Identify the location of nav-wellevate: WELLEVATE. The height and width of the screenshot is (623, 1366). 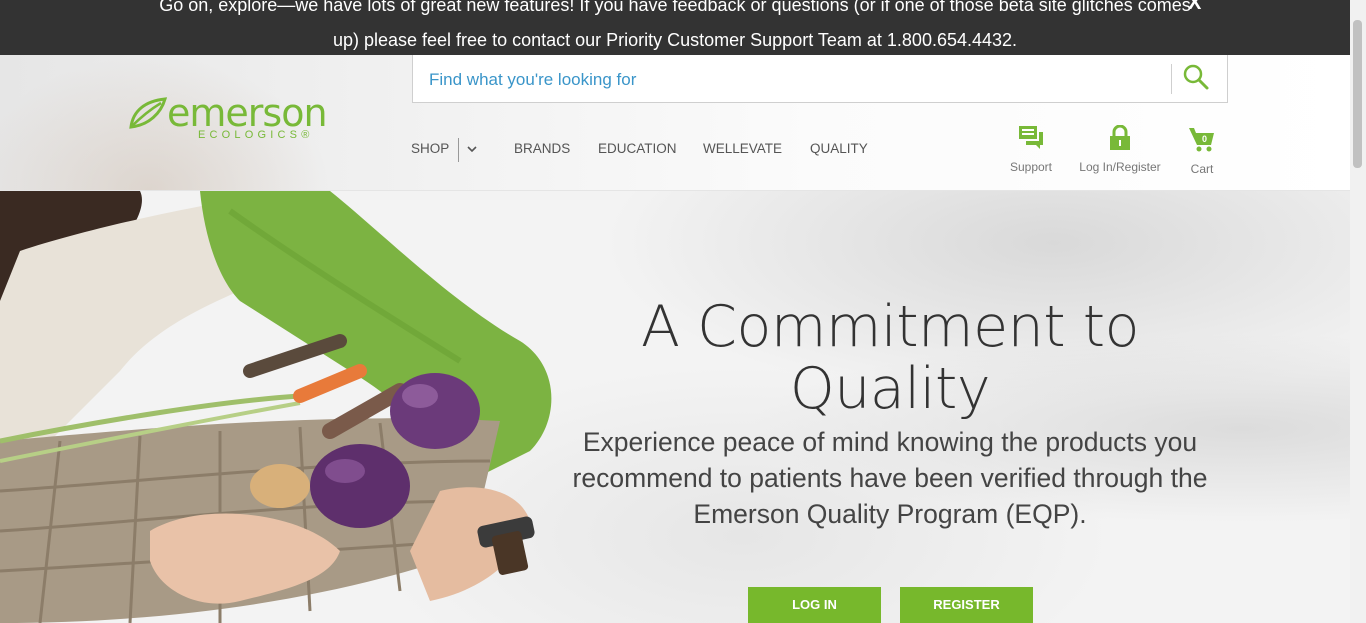
(742, 148).